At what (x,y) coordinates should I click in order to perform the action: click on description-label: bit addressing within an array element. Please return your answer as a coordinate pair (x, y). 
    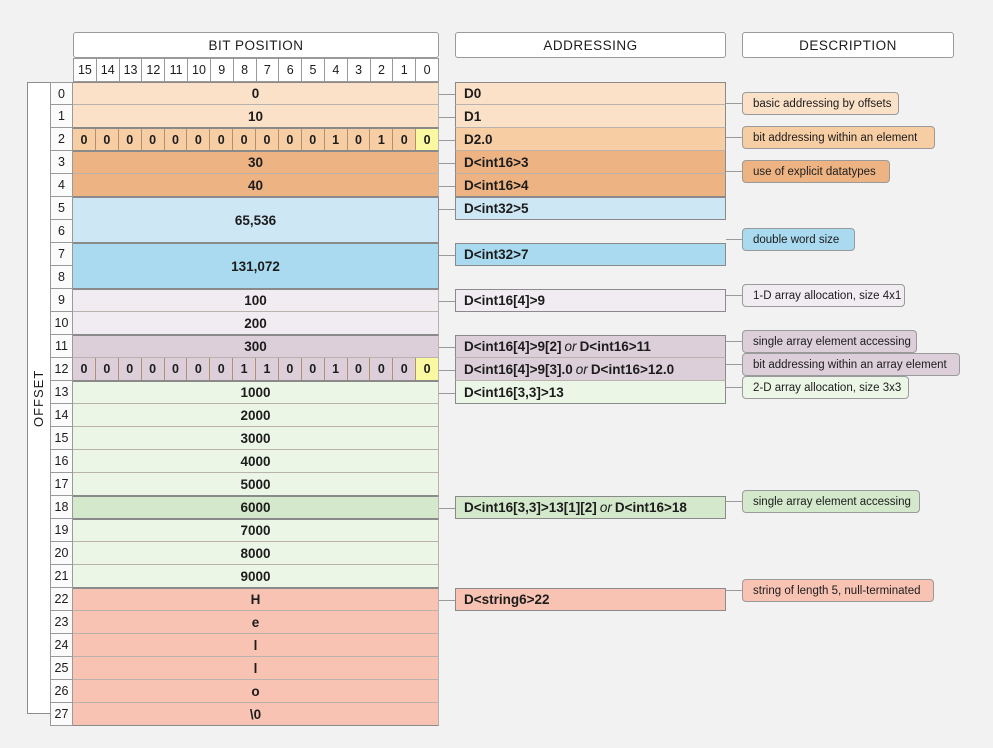
    Looking at the image, I should click on (850, 364).